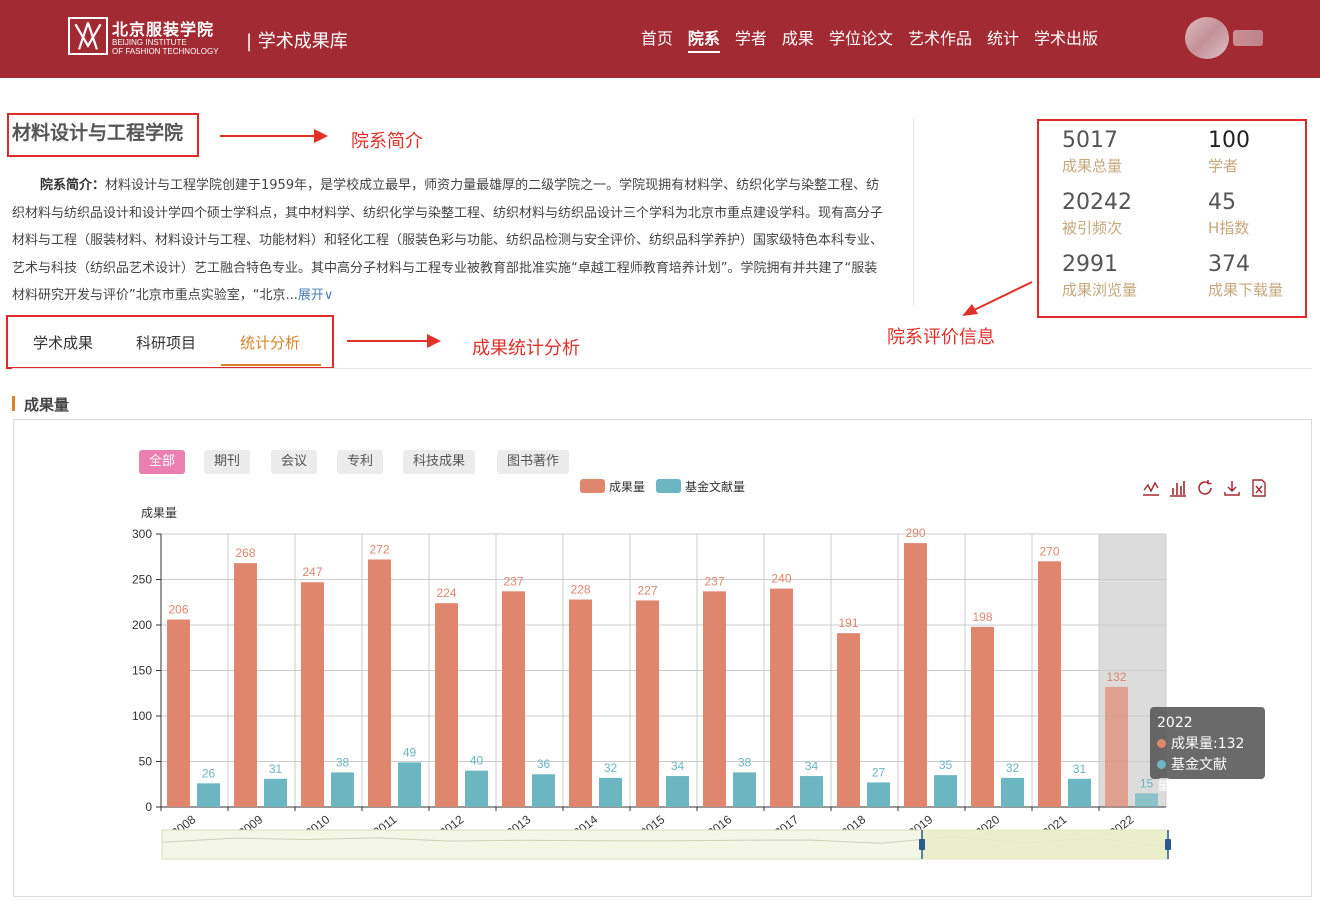  What do you see at coordinates (142, 580) in the screenshot?
I see `y-tick-label: 250` at bounding box center [142, 580].